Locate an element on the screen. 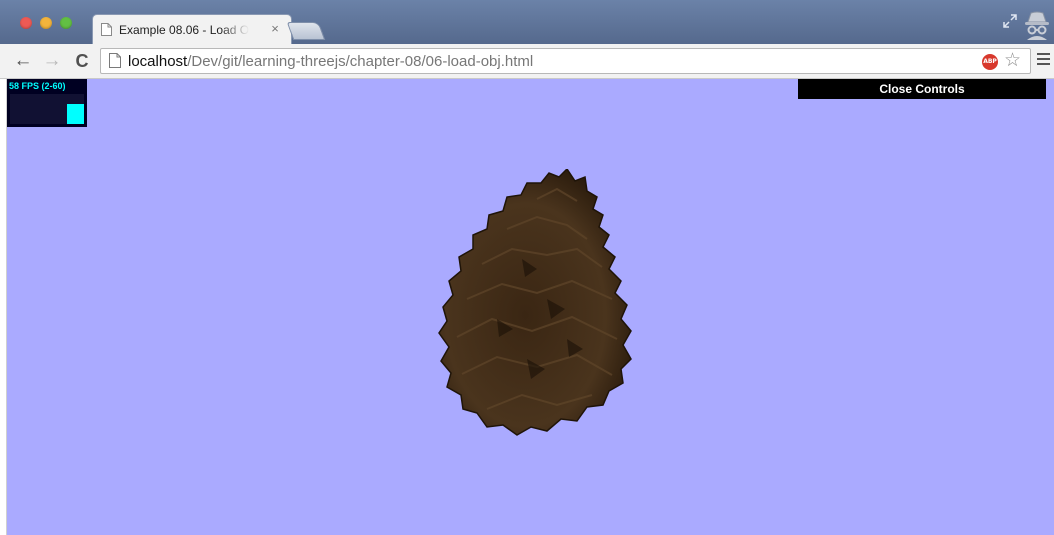 This screenshot has width=1054, height=535. forward-button: → is located at coordinates (52, 61).